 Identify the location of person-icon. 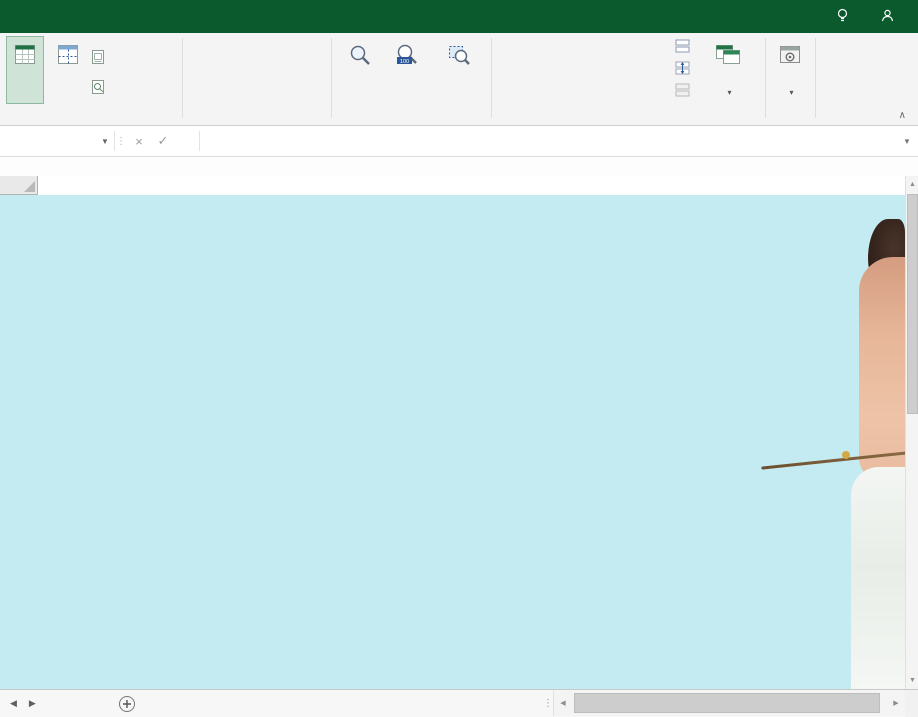
(887, 17).